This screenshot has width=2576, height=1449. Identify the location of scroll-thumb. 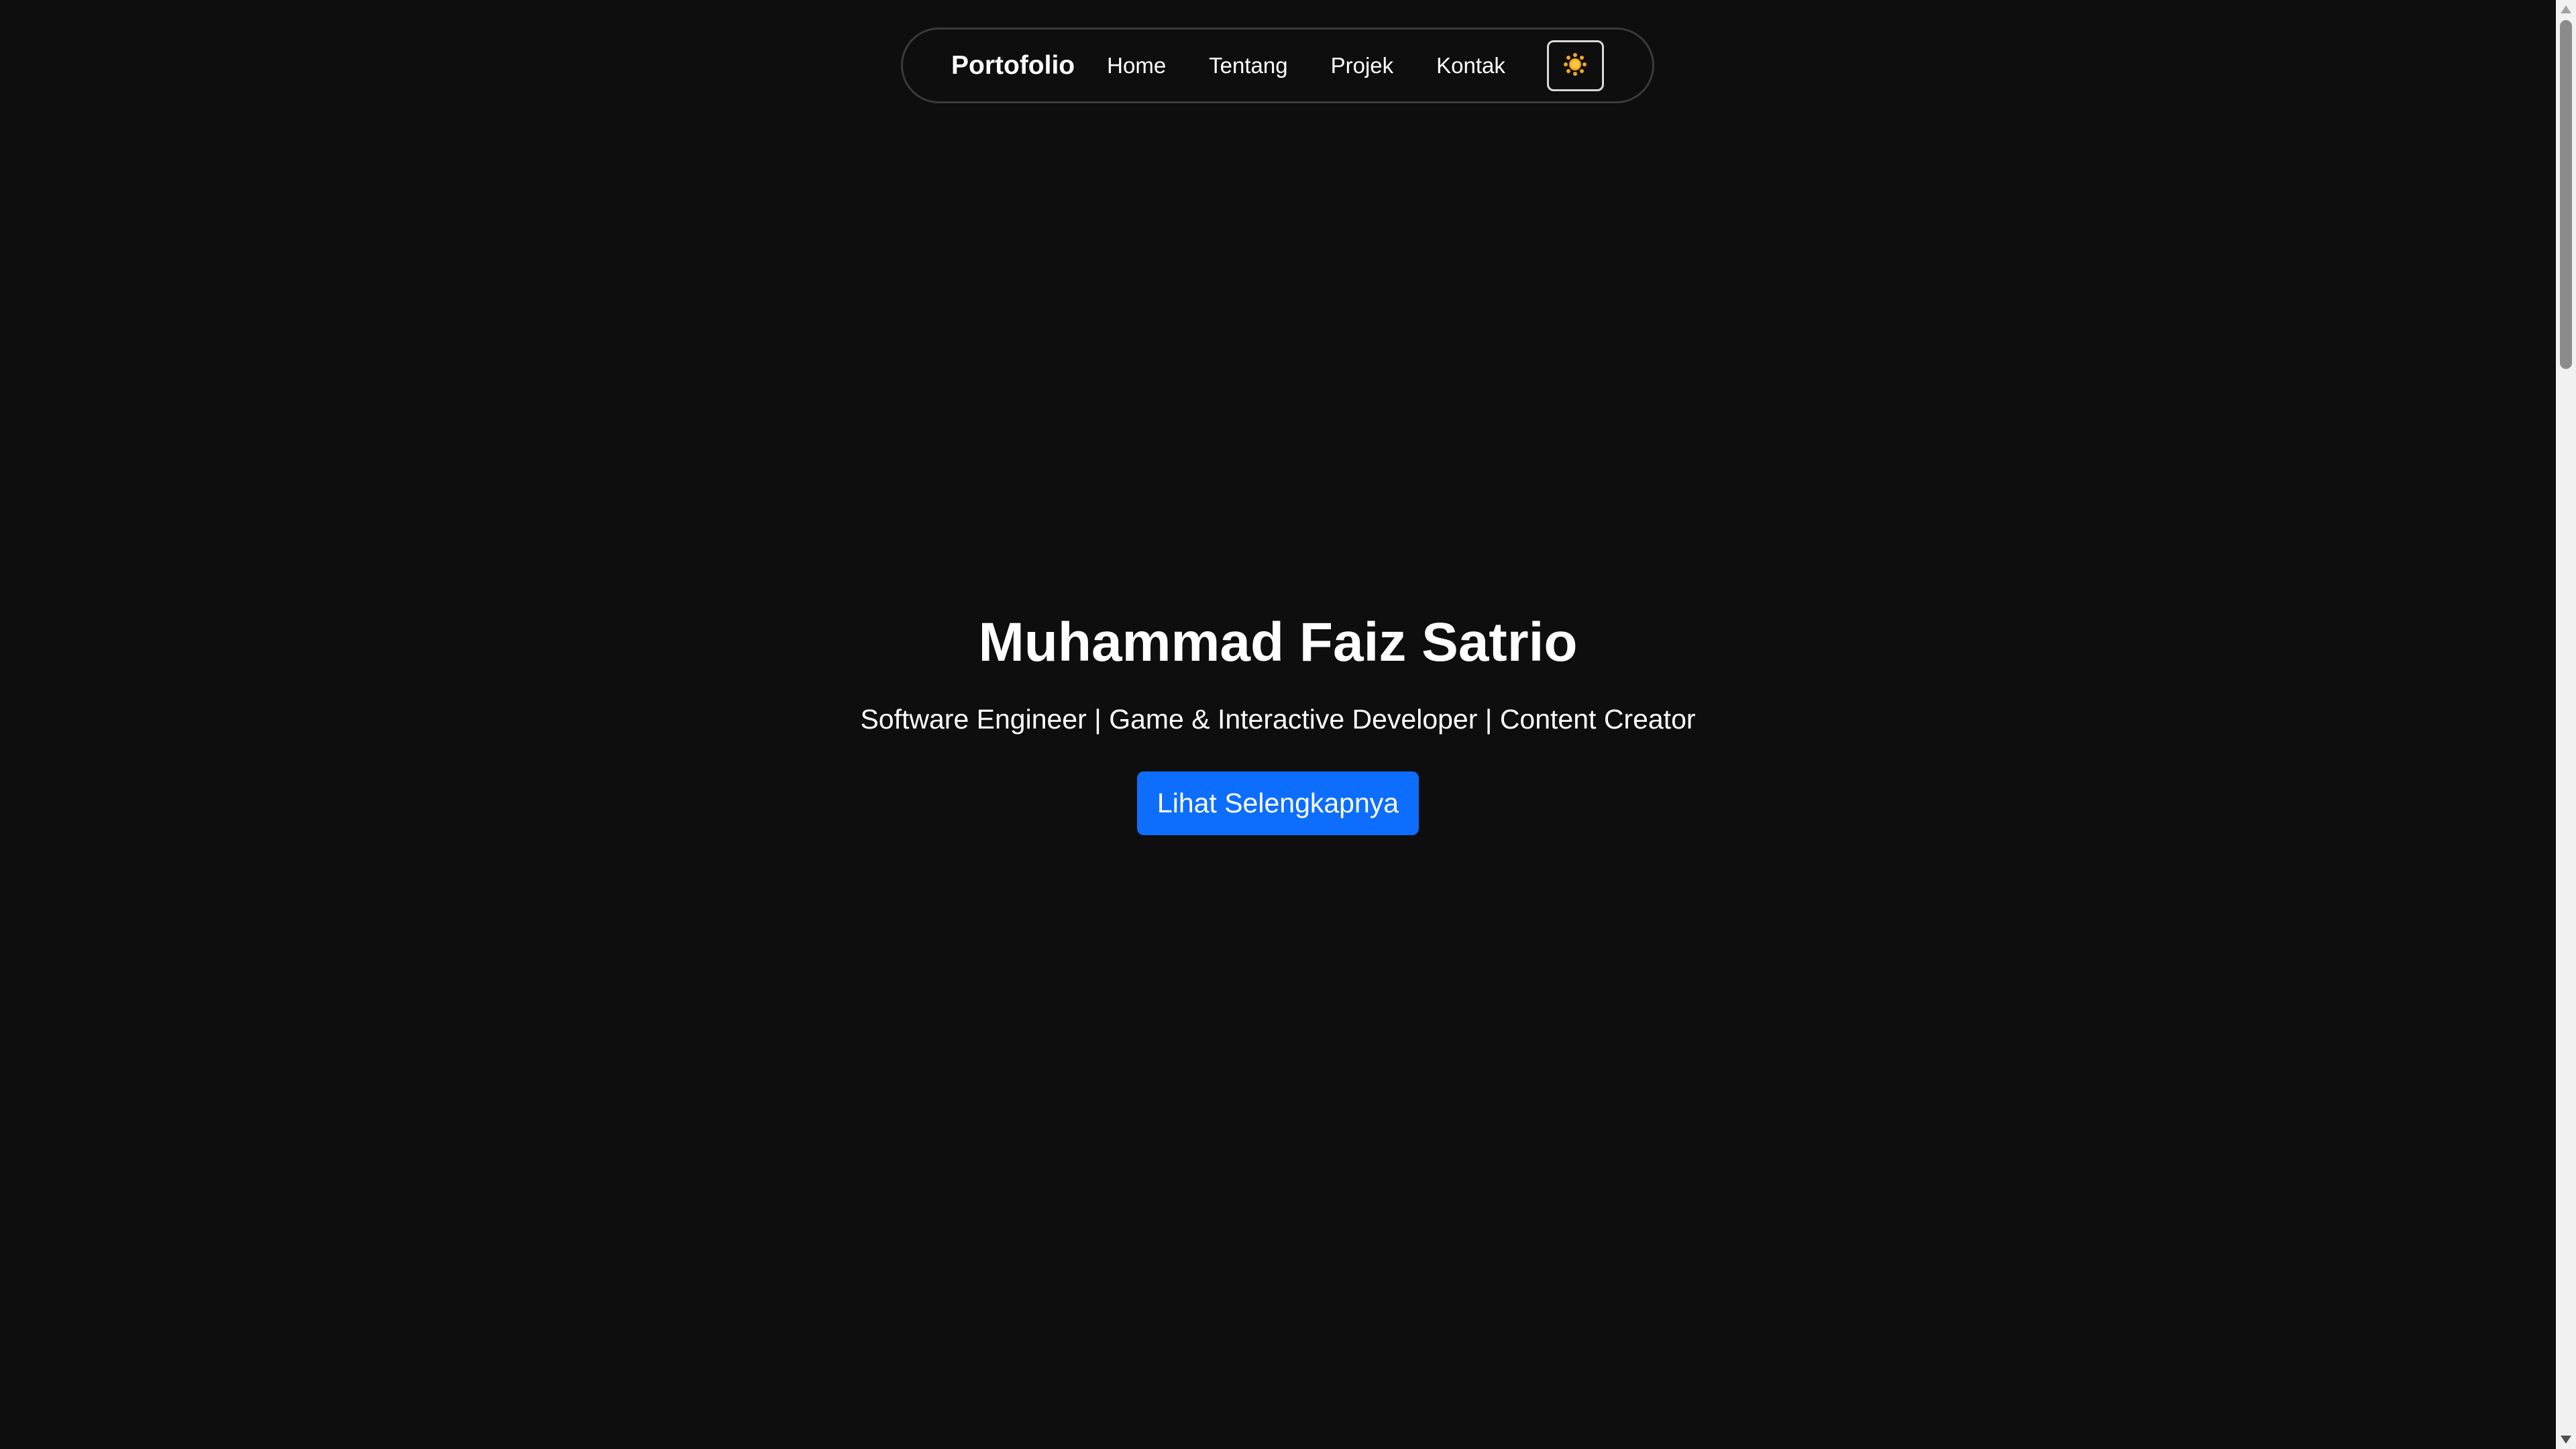
(2566, 194).